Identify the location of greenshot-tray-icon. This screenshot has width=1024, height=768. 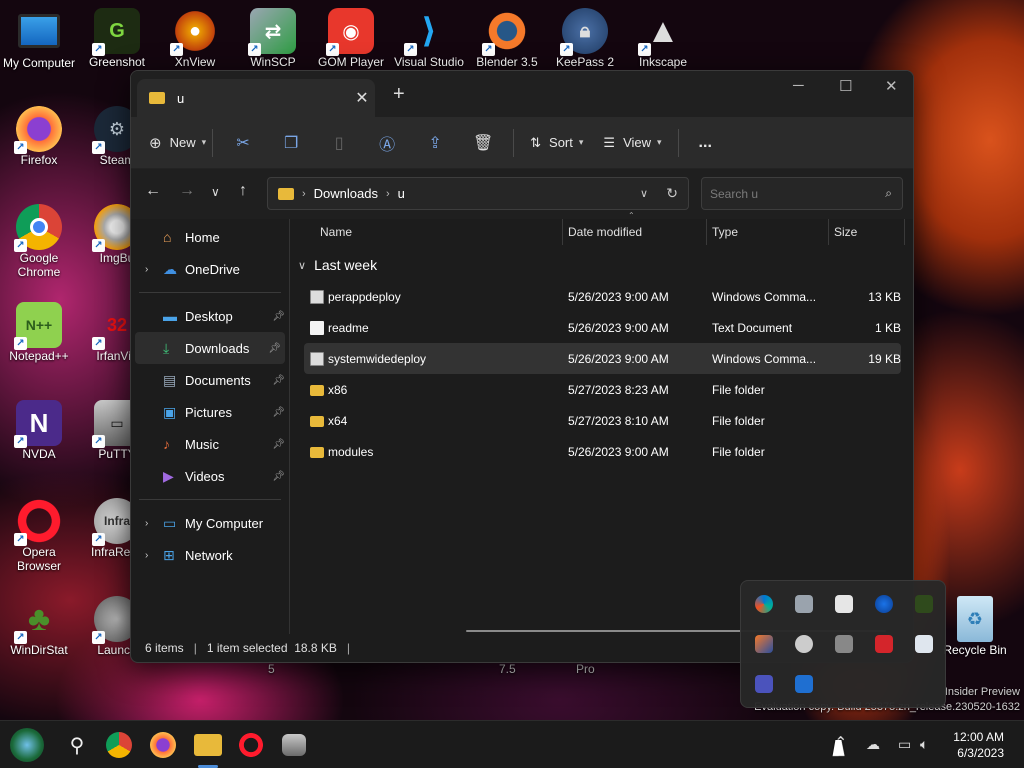
(924, 604).